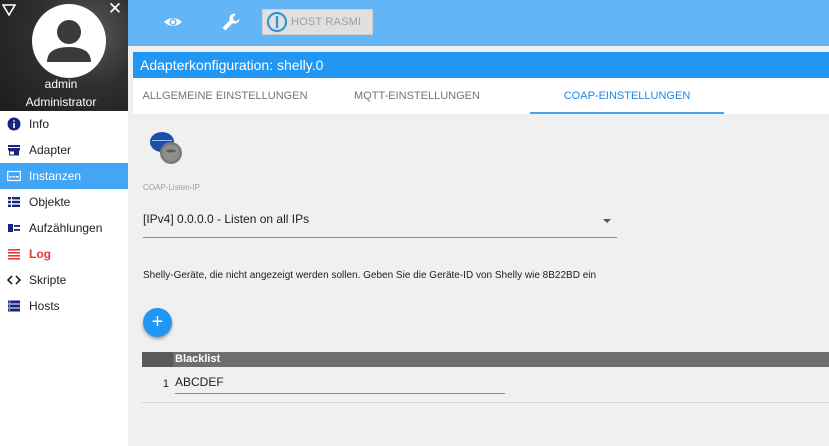 This screenshot has height=446, width=829. I want to click on sidebar-item-label: Instanzen, so click(55, 176).